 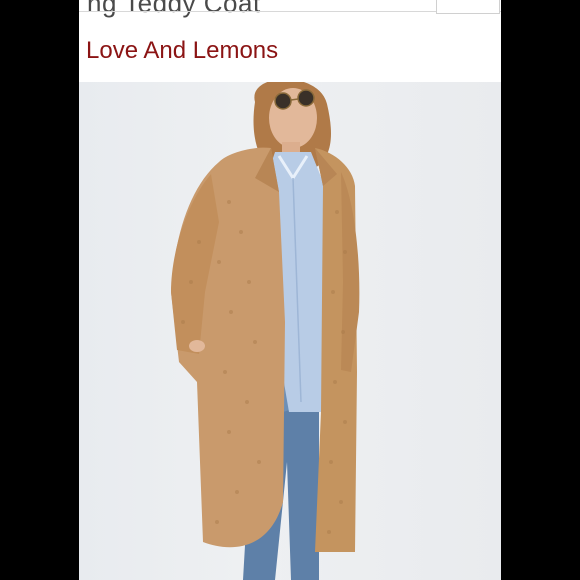 What do you see at coordinates (283, 101) in the screenshot?
I see `sunglasses-left-lens` at bounding box center [283, 101].